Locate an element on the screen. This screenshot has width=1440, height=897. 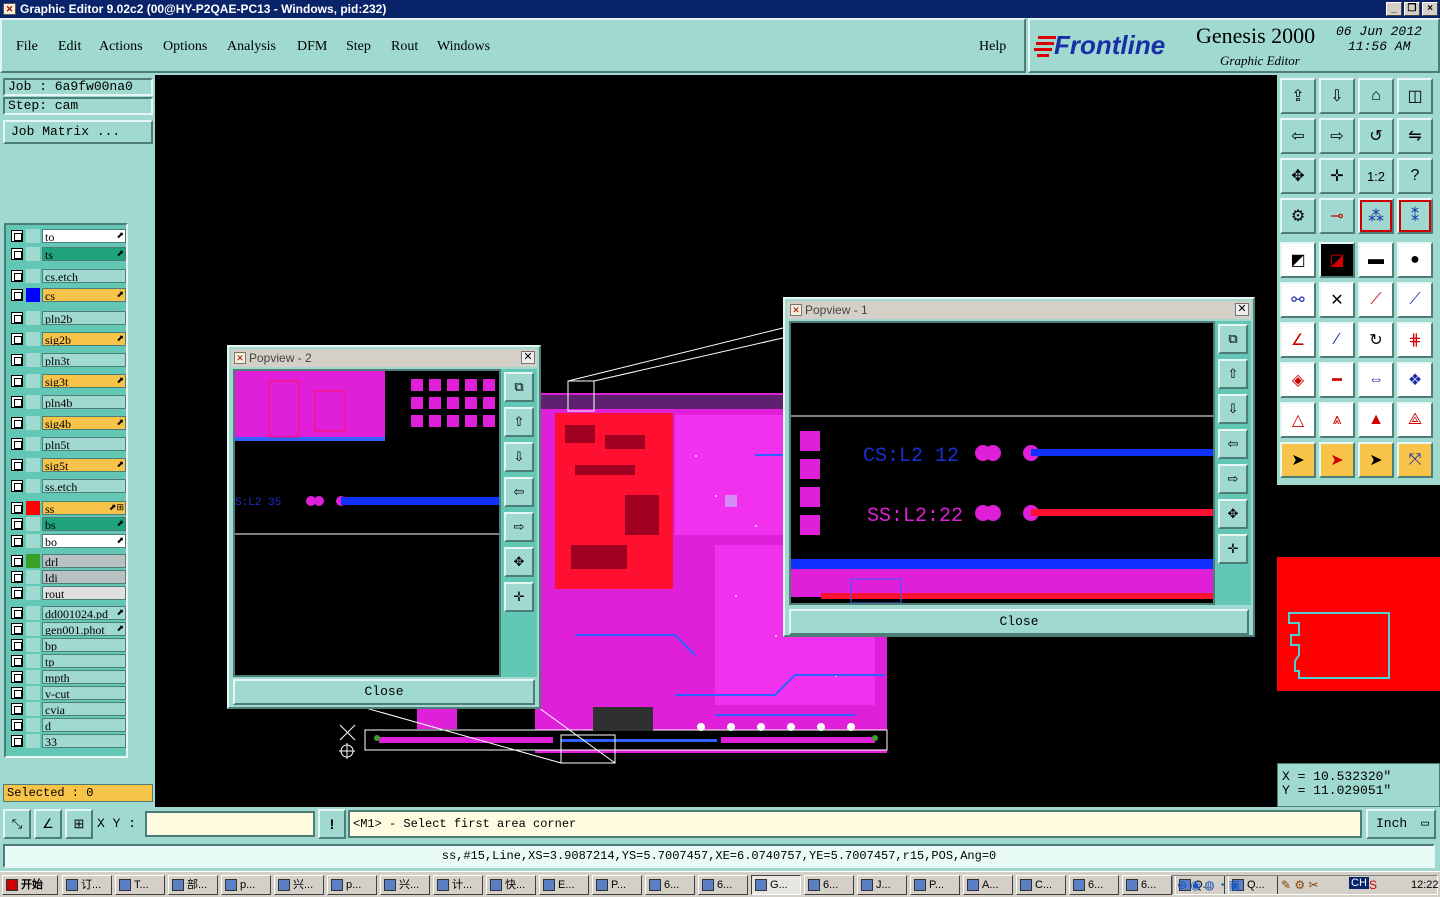
layer-row: sig4b ⬈ is located at coordinates (67, 423).